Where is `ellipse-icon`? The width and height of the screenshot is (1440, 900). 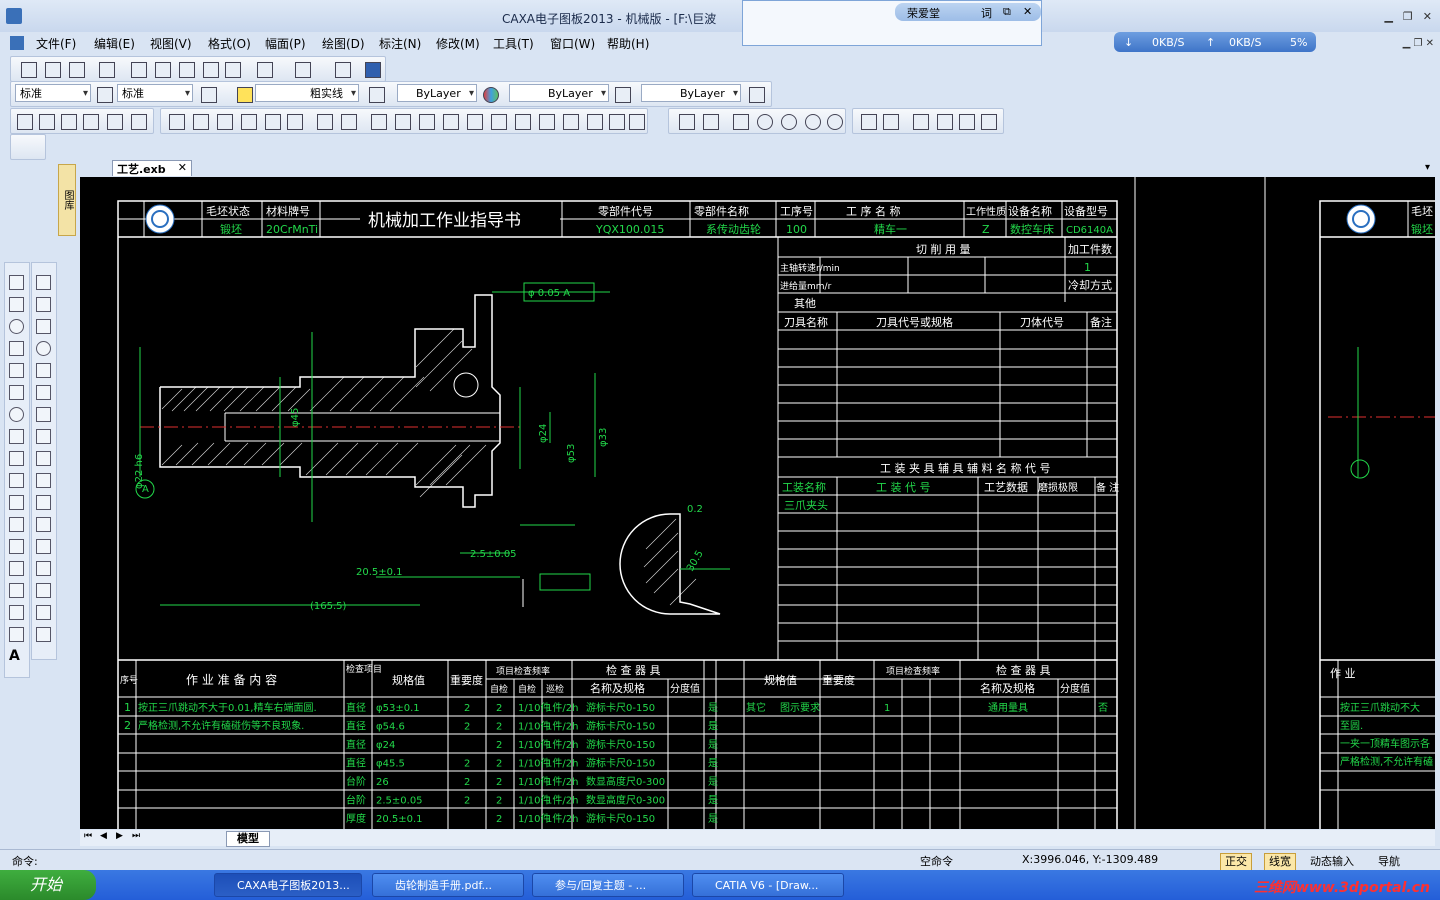 ellipse-icon is located at coordinates (16, 414).